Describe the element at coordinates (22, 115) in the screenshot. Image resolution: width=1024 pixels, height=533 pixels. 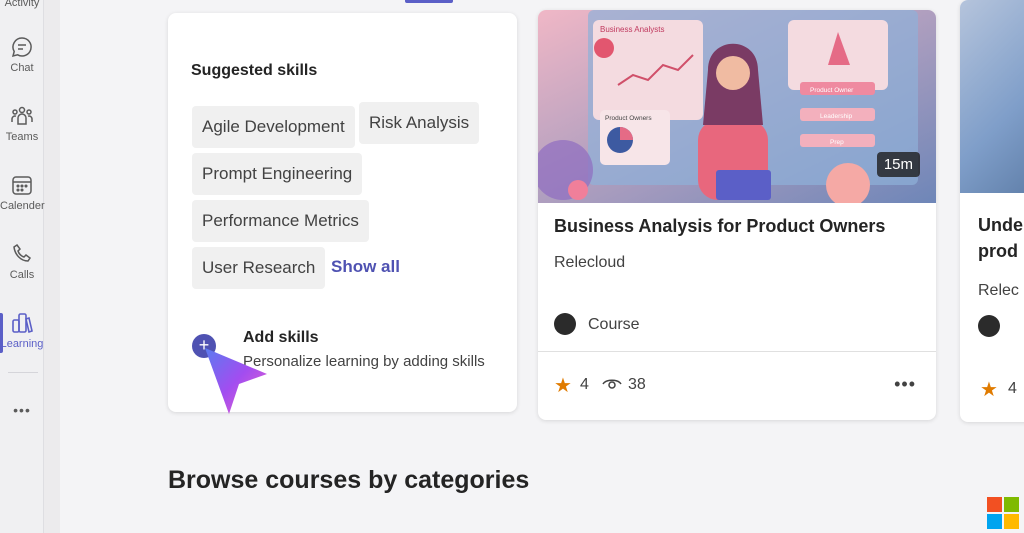
I see `teams-icon` at that location.